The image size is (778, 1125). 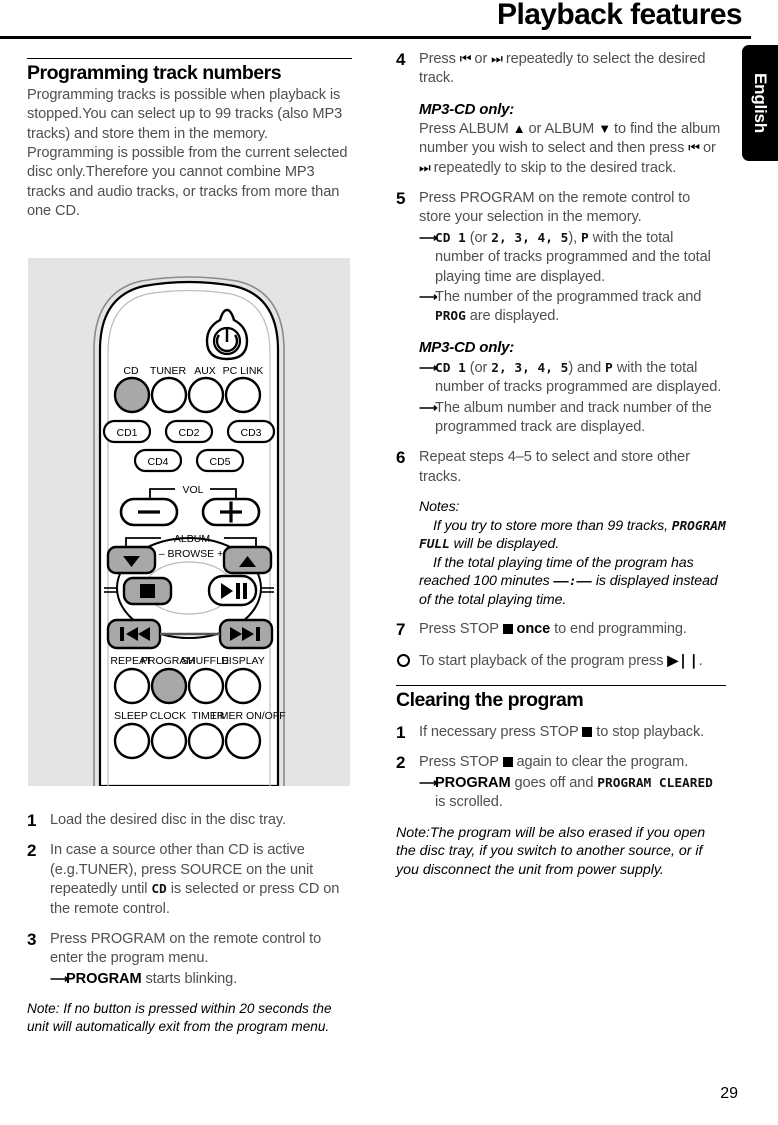 What do you see at coordinates (401, 59) in the screenshot?
I see `step-number: 4` at bounding box center [401, 59].